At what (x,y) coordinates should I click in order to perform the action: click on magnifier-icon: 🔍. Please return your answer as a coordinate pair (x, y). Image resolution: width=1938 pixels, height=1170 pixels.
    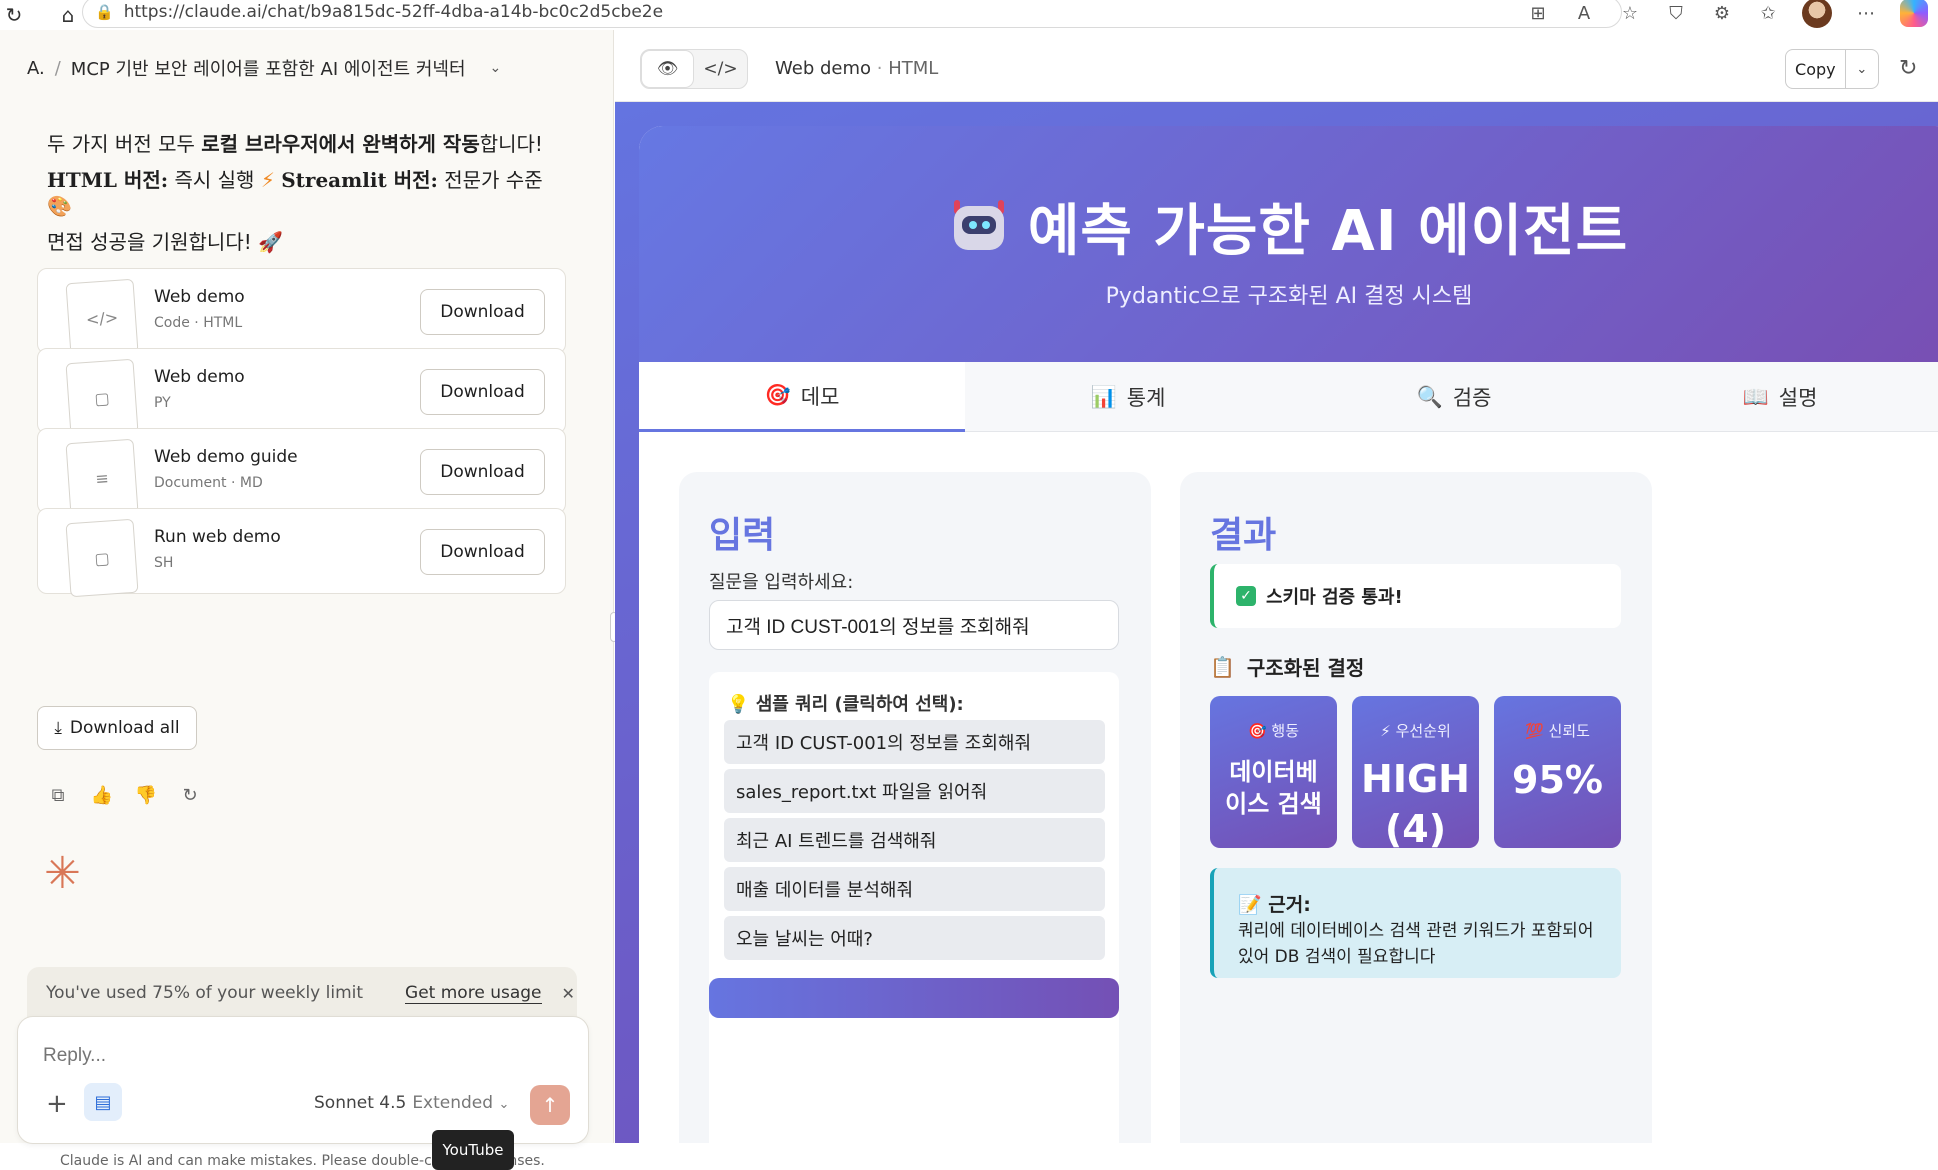
    Looking at the image, I should click on (1429, 396).